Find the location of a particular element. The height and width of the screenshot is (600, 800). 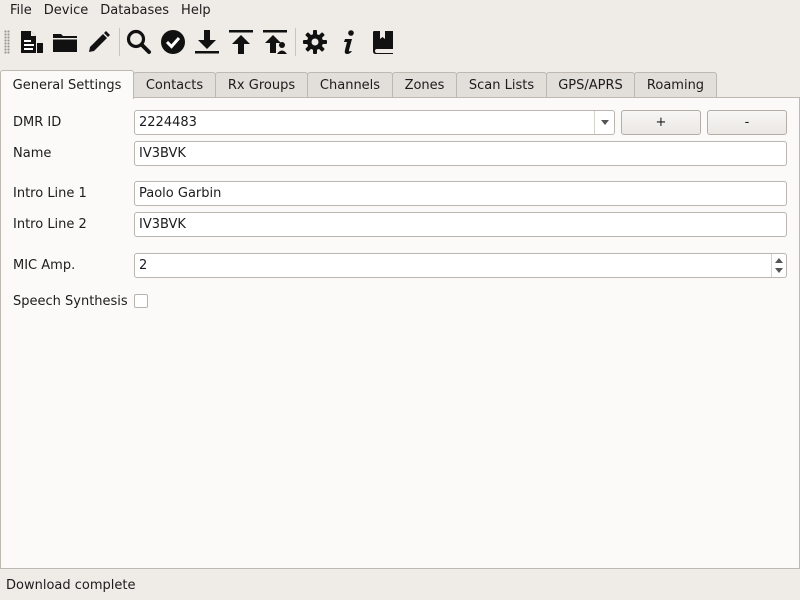

intro-line-2-input: IV3BVK is located at coordinates (460, 224).